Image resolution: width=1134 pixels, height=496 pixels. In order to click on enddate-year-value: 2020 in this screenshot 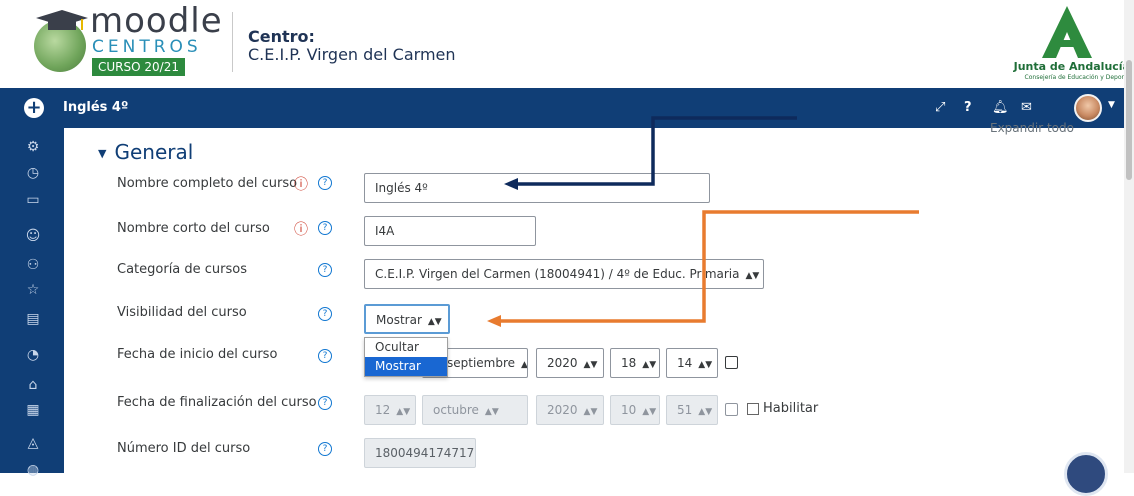, I will do `click(562, 410)`.